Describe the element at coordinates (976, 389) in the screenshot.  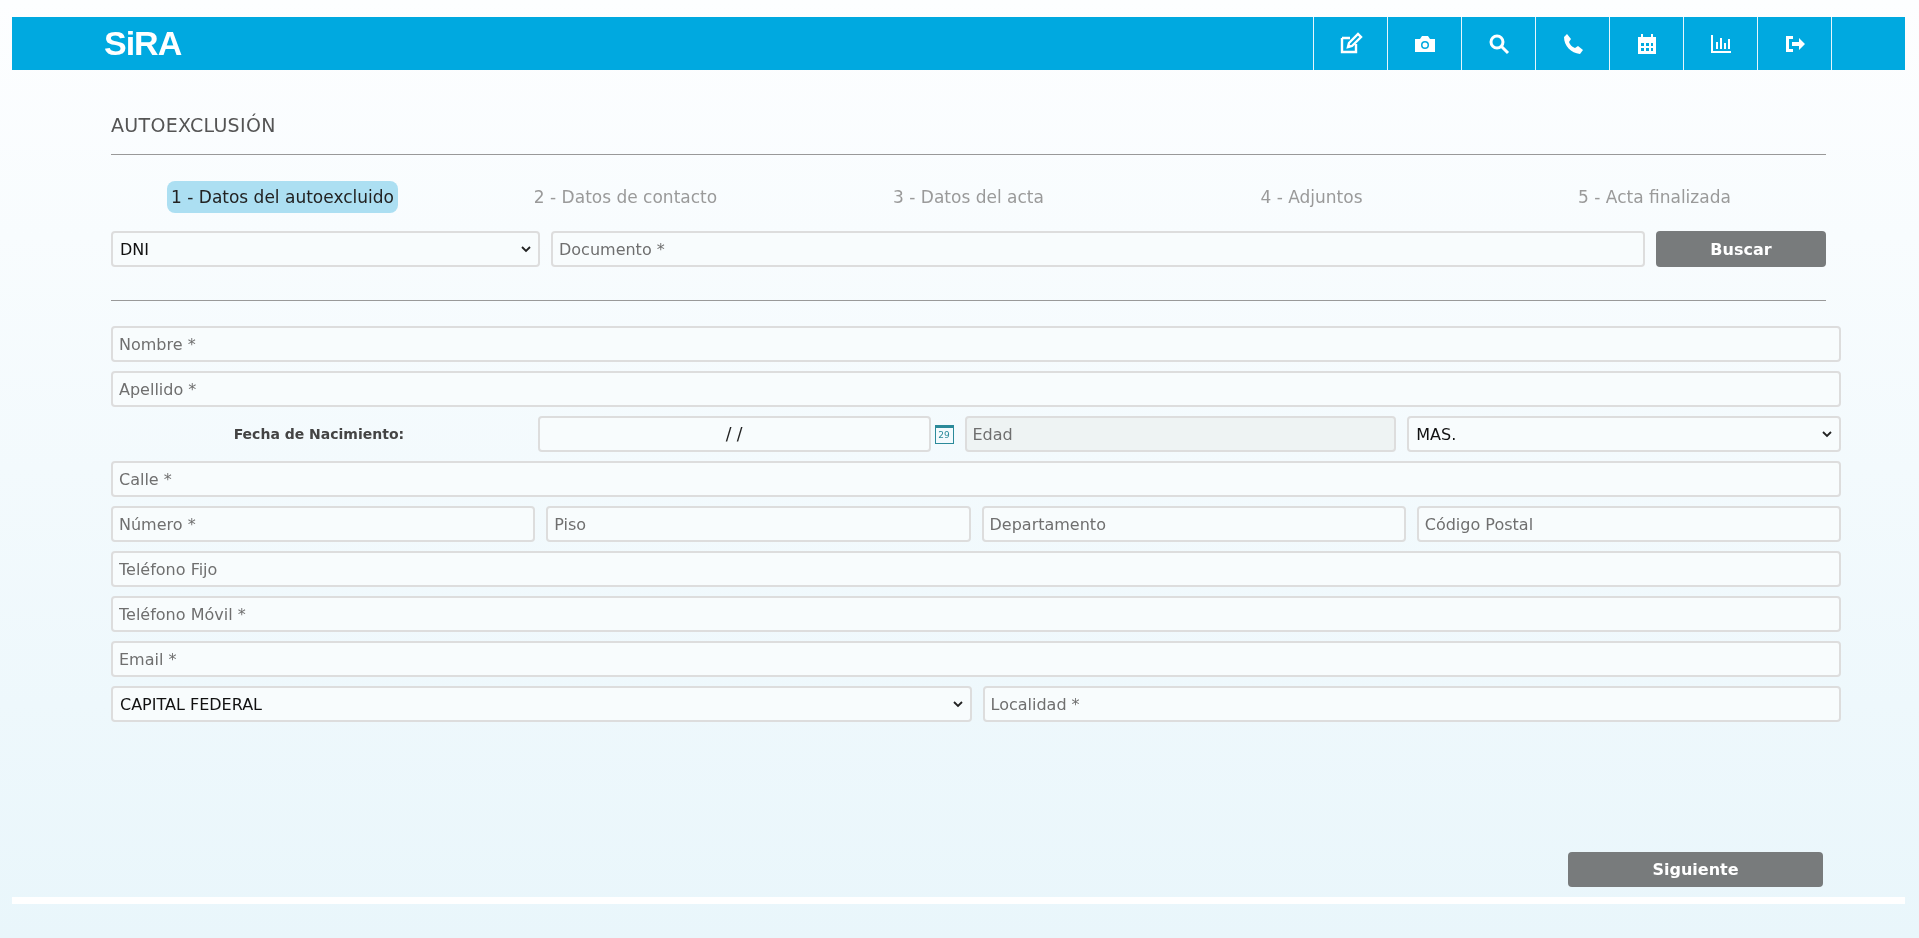
I see `text-field: Apellido *` at that location.